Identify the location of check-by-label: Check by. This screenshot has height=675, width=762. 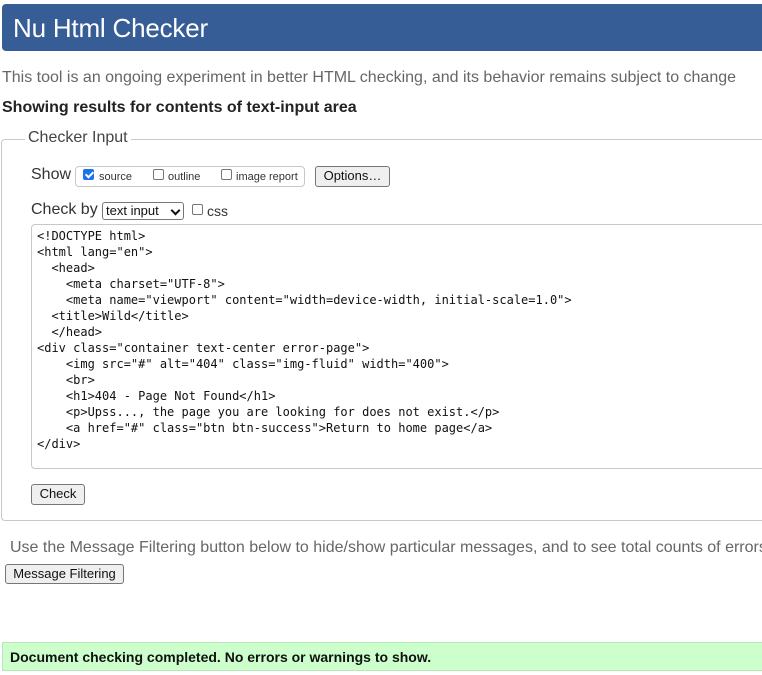
(64, 209).